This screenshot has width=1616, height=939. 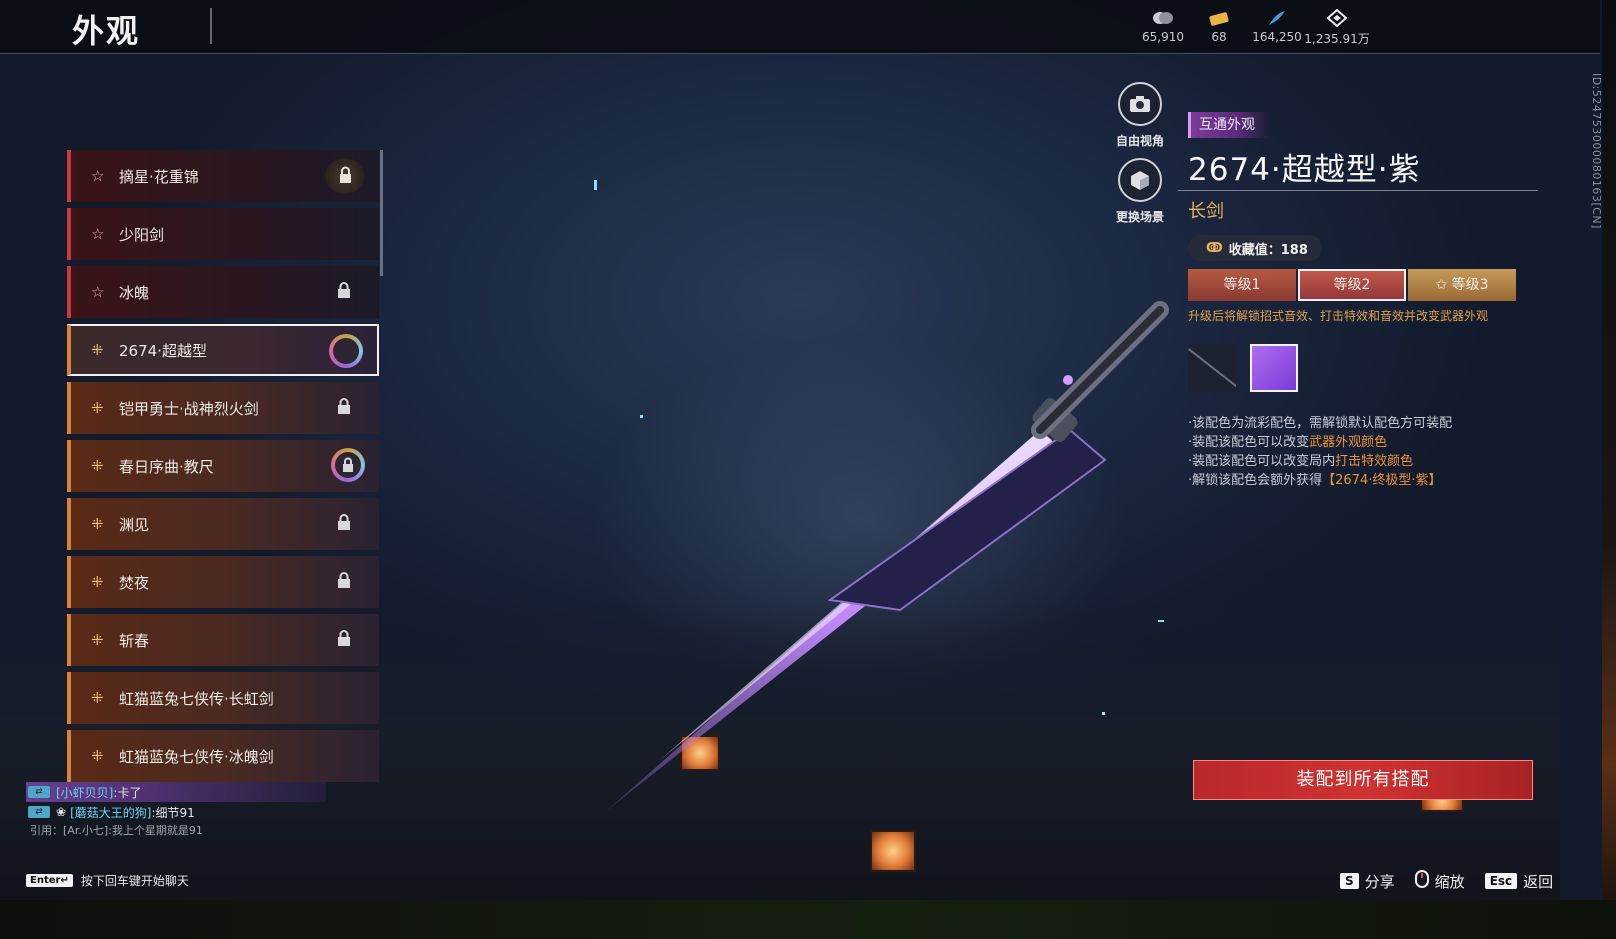 I want to click on skin-item: ⁜ 焚夜, so click(x=223, y=582).